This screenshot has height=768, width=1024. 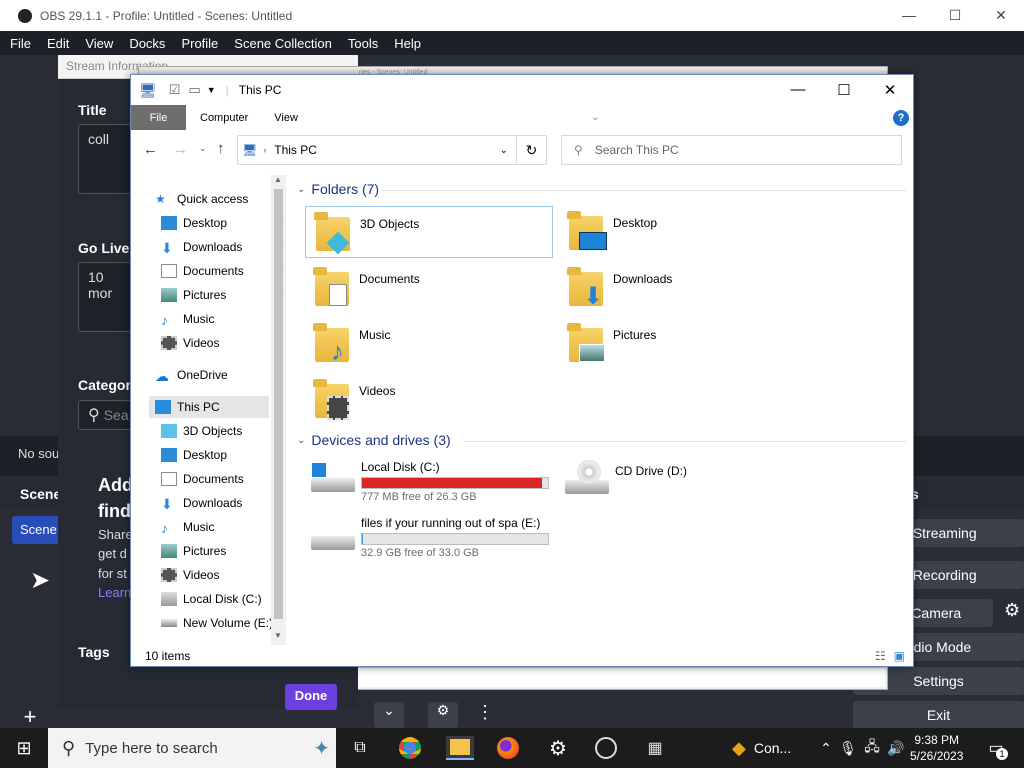 What do you see at coordinates (114, 592) in the screenshot?
I see `learn-more-link: Learn` at bounding box center [114, 592].